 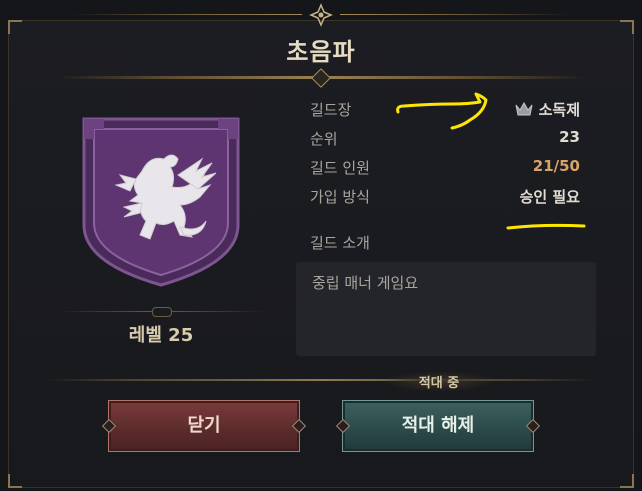 What do you see at coordinates (559, 110) in the screenshot?
I see `guild-leader-name: 소독제` at bounding box center [559, 110].